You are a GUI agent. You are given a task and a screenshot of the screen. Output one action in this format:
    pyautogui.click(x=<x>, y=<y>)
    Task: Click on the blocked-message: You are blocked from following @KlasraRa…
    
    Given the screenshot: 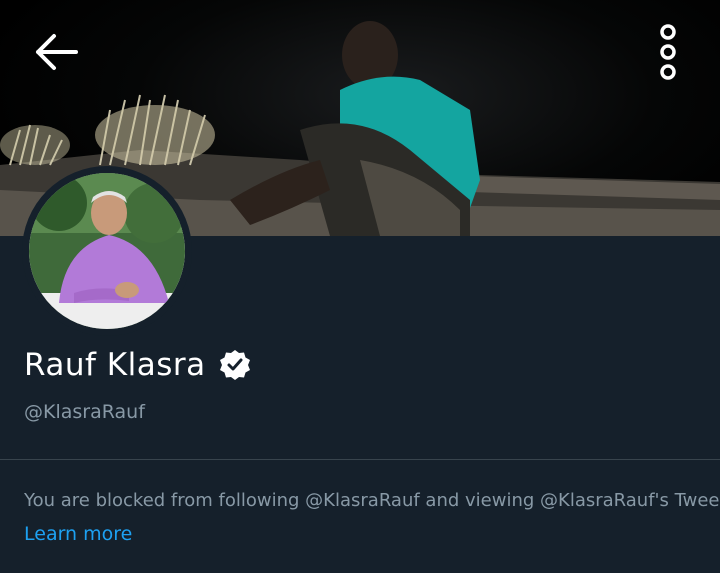 What is the action you would take?
    pyautogui.click(x=372, y=500)
    